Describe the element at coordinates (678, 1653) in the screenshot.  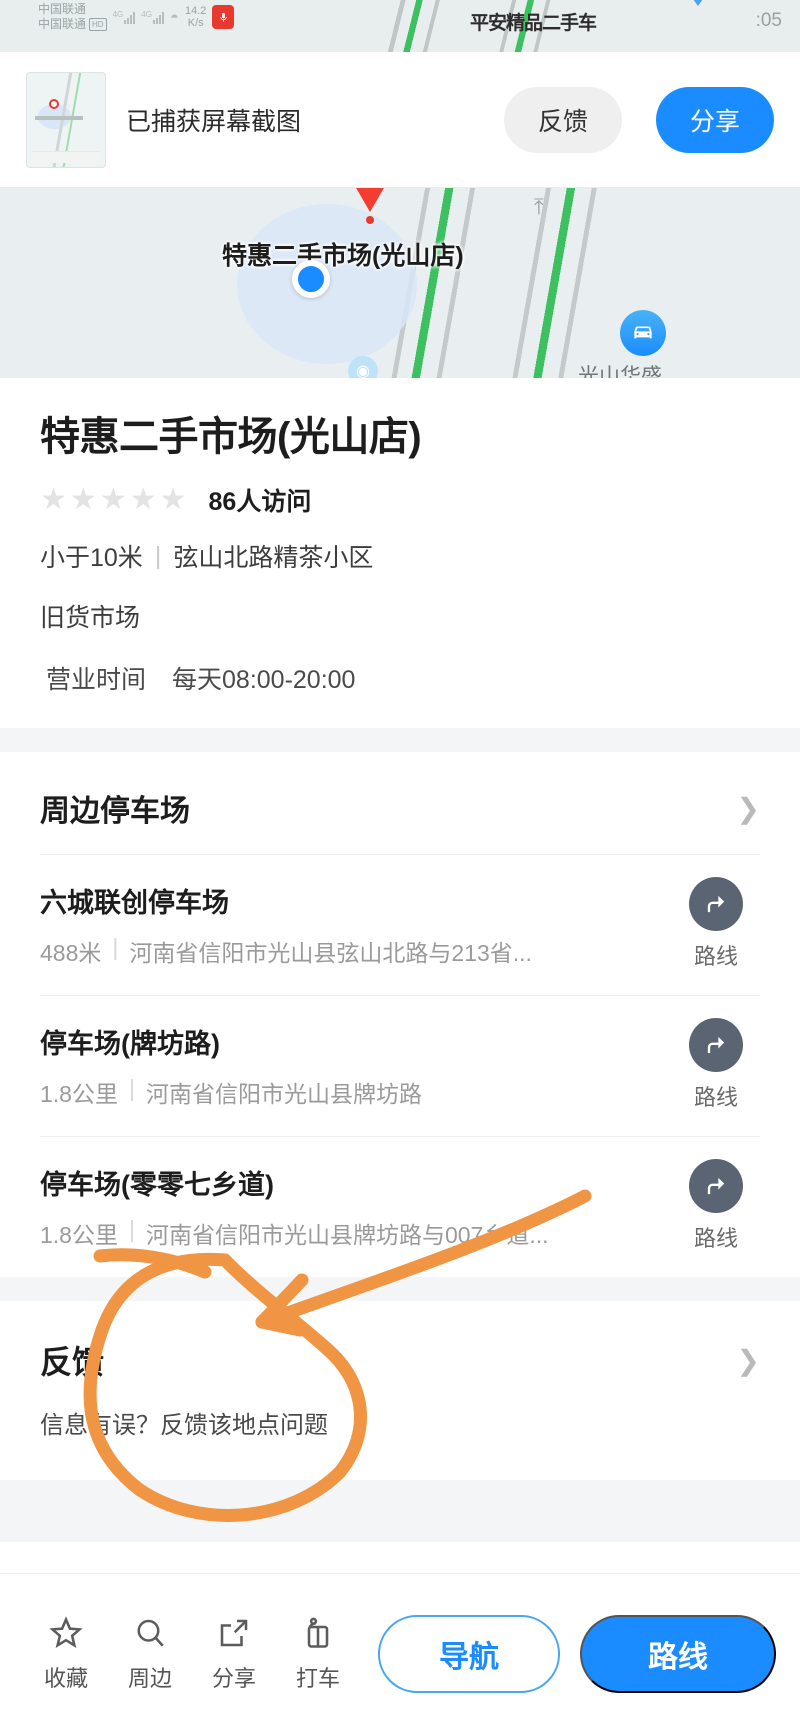
I see `route-button: 路线` at that location.